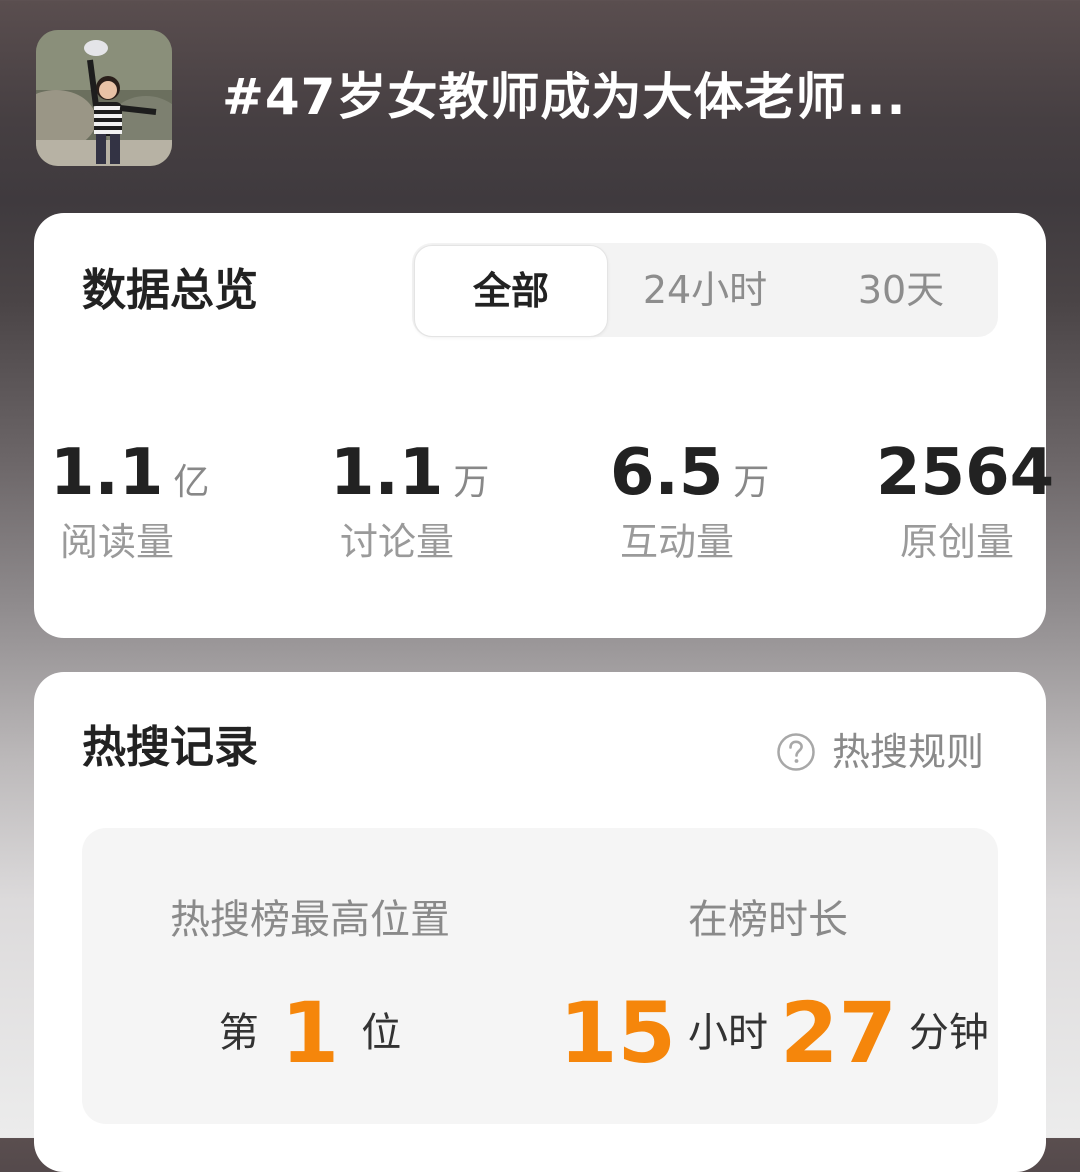 This screenshot has height=1172, width=1080. Describe the element at coordinates (381, 1033) in the screenshot. I see `peak-position-suffix: 位` at that location.